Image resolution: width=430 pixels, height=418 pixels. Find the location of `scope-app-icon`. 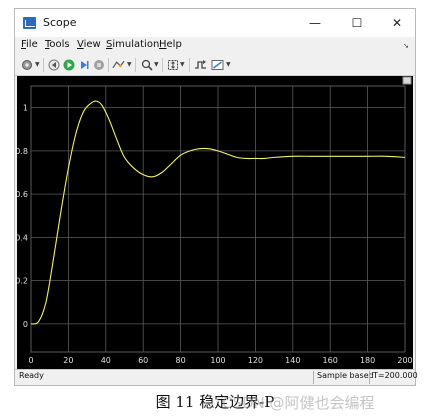

scope-app-icon is located at coordinates (29, 23).